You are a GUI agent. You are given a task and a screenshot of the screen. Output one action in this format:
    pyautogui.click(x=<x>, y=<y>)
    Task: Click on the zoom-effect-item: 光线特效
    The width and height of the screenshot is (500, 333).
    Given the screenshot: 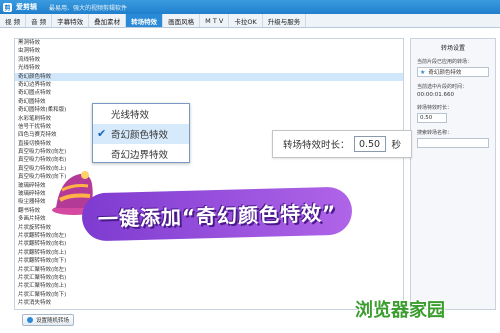 What is the action you would take?
    pyautogui.click(x=141, y=114)
    